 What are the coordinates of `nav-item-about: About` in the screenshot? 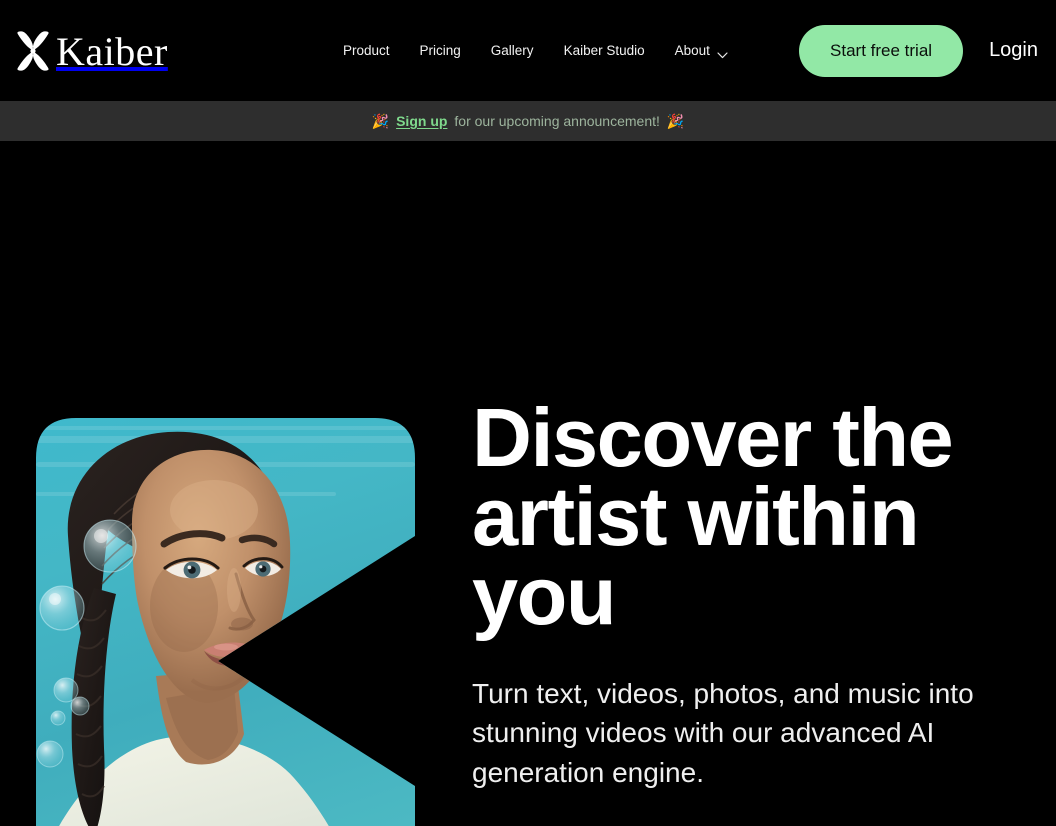 It's located at (701, 51).